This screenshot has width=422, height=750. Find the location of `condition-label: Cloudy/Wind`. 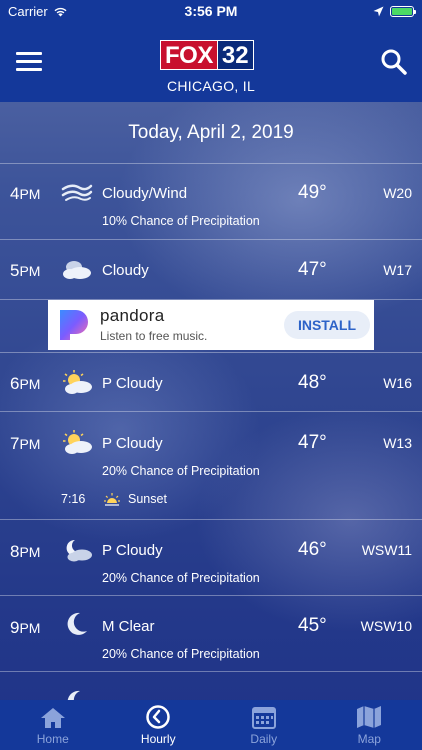

condition-label: Cloudy/Wind is located at coordinates (145, 193).